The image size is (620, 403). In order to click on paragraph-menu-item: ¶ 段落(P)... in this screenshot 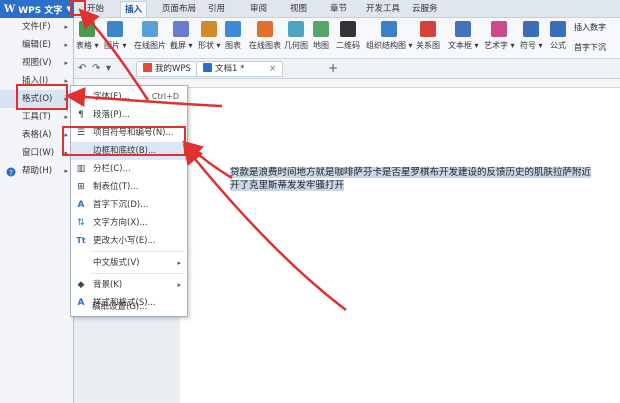, I will do `click(129, 115)`.